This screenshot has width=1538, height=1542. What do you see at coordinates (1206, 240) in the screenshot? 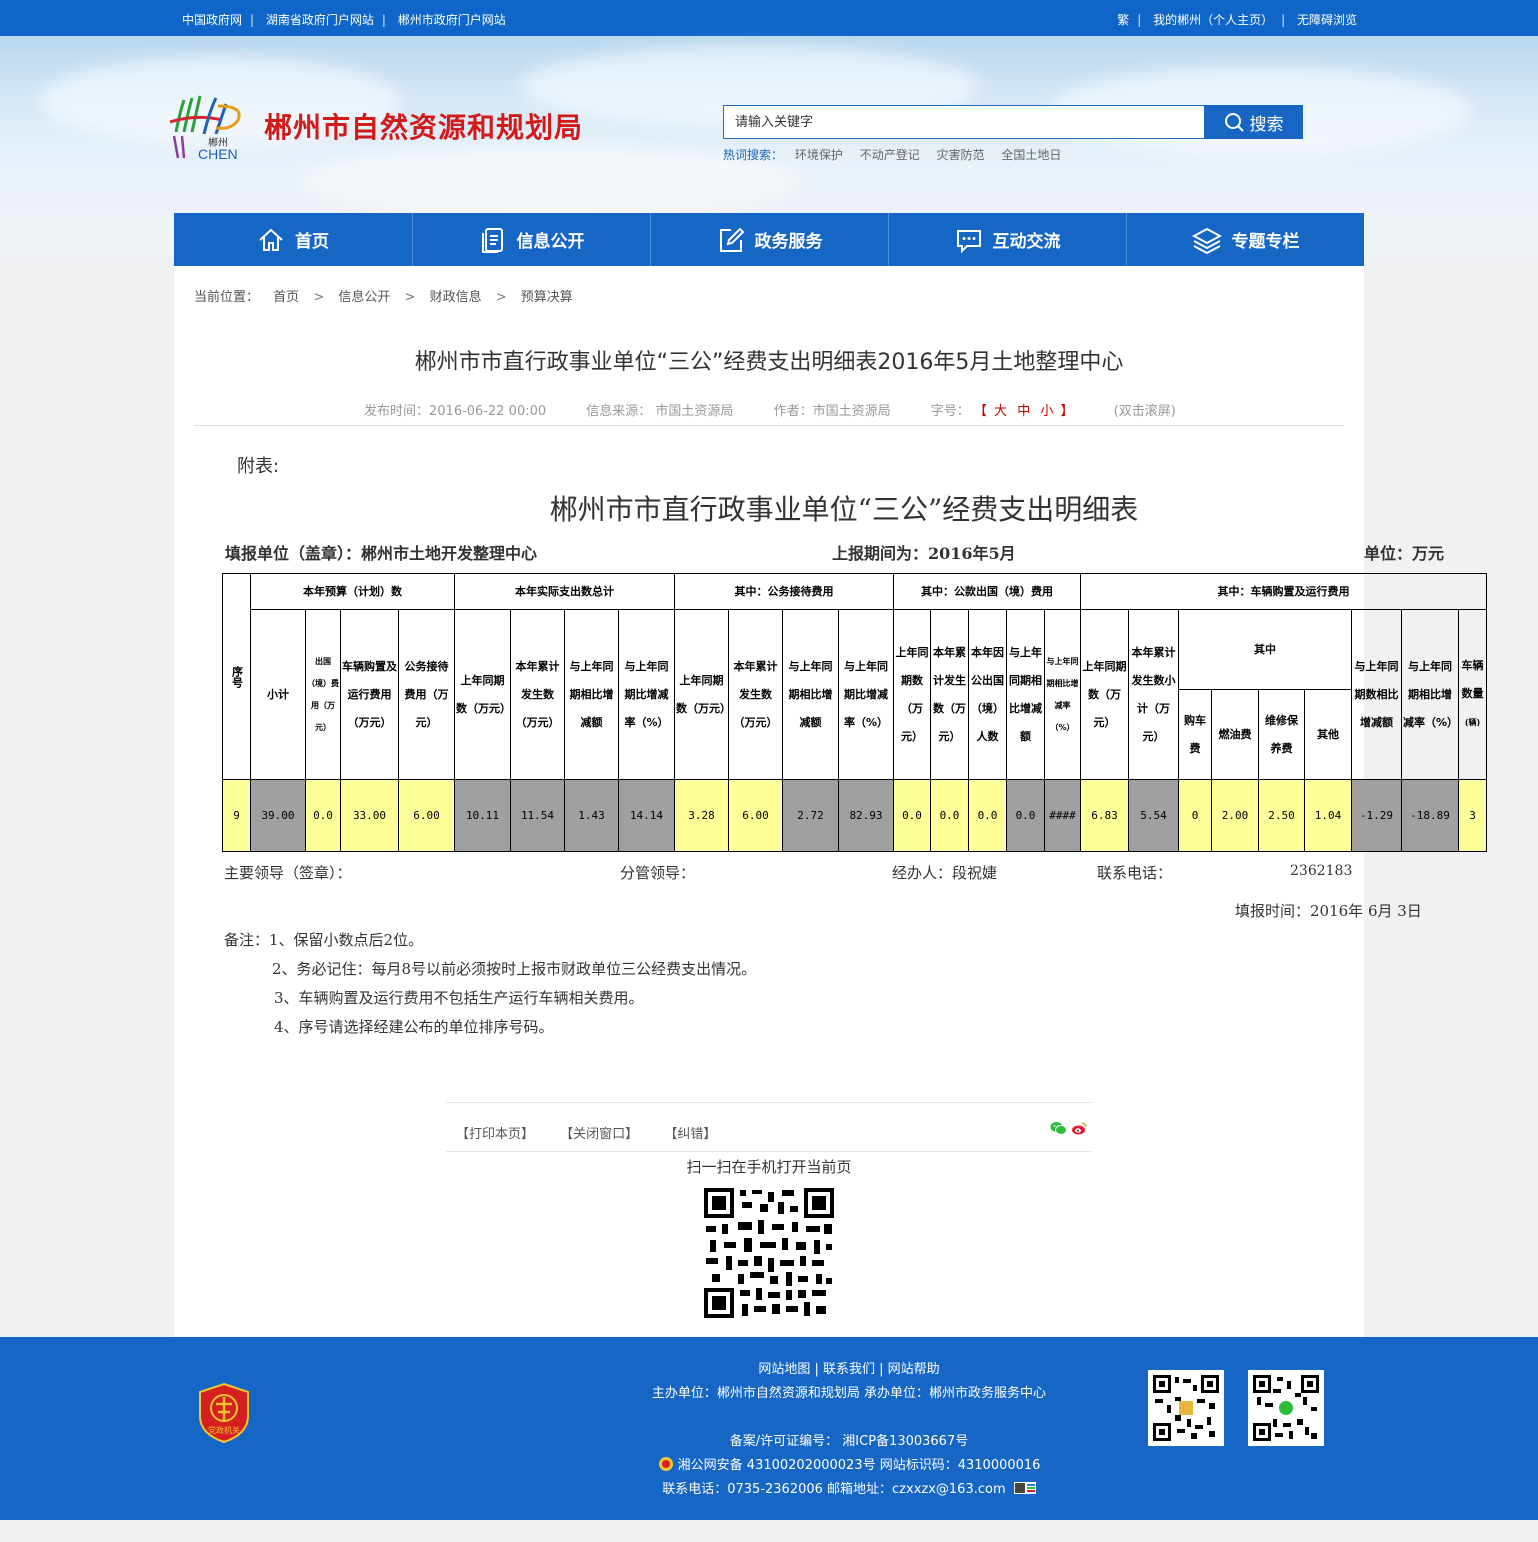
I see `layers-icon` at bounding box center [1206, 240].